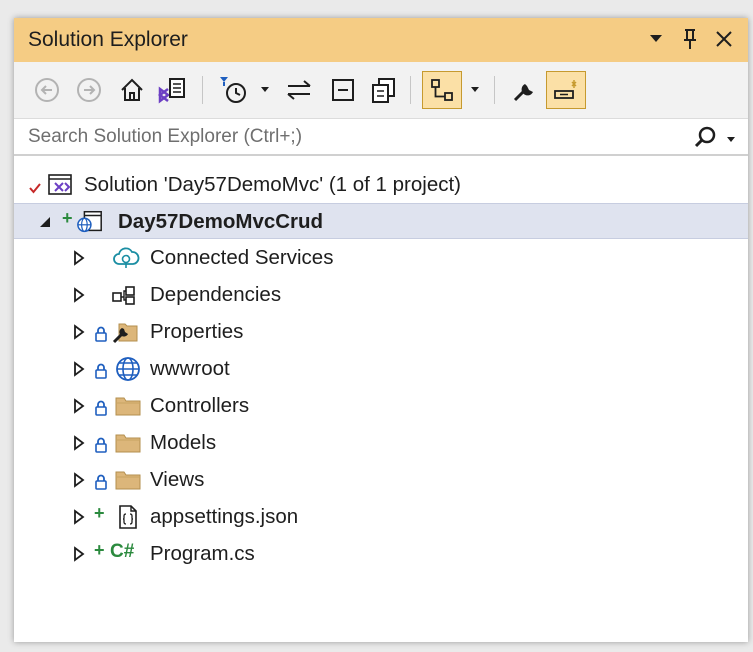 The width and height of the screenshot is (753, 652). Describe the element at coordinates (381, 369) in the screenshot. I see `tree-item-wwwroot: wwwroot` at that location.